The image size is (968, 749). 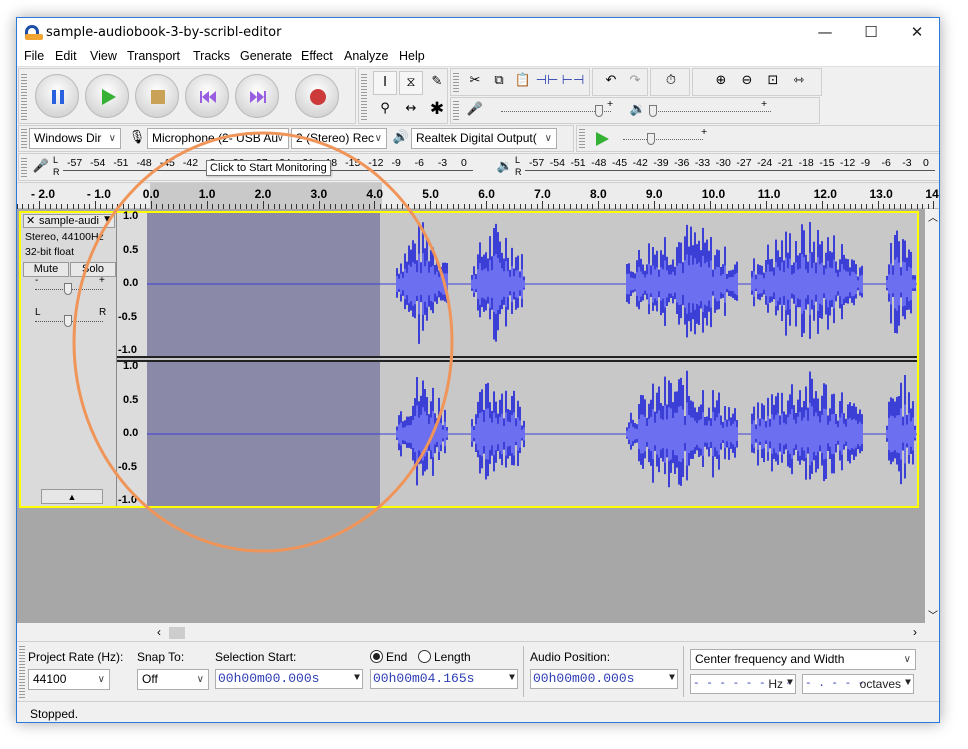 I want to click on end-label: End, so click(x=397, y=657).